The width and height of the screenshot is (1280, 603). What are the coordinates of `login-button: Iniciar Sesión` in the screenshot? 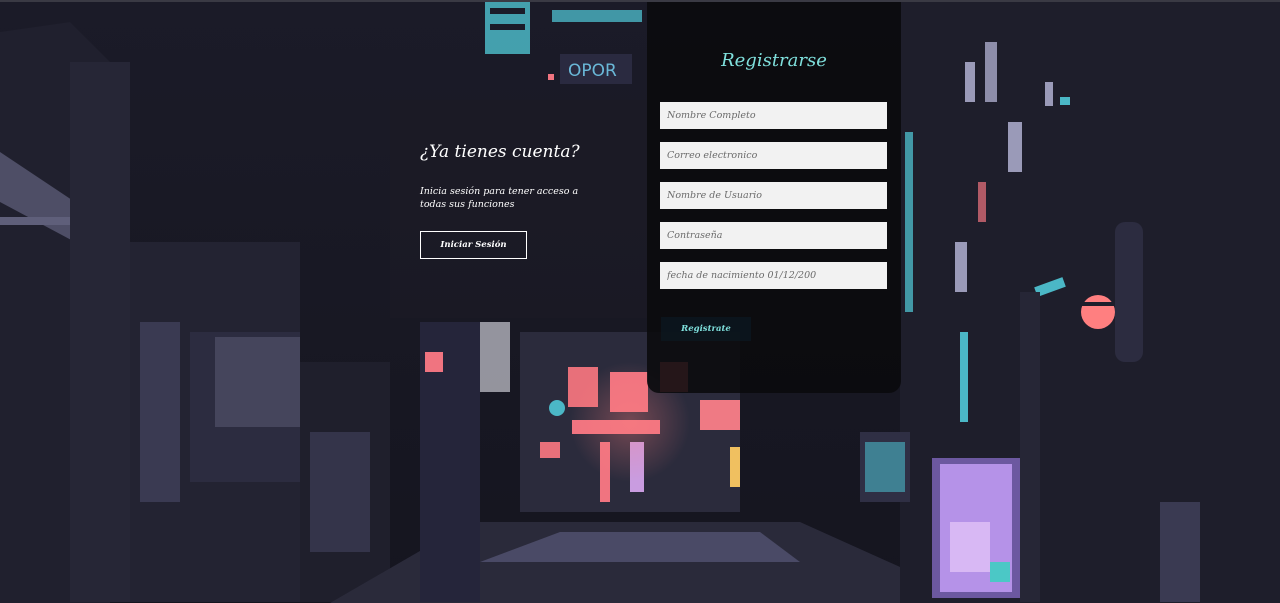 It's located at (473, 245).